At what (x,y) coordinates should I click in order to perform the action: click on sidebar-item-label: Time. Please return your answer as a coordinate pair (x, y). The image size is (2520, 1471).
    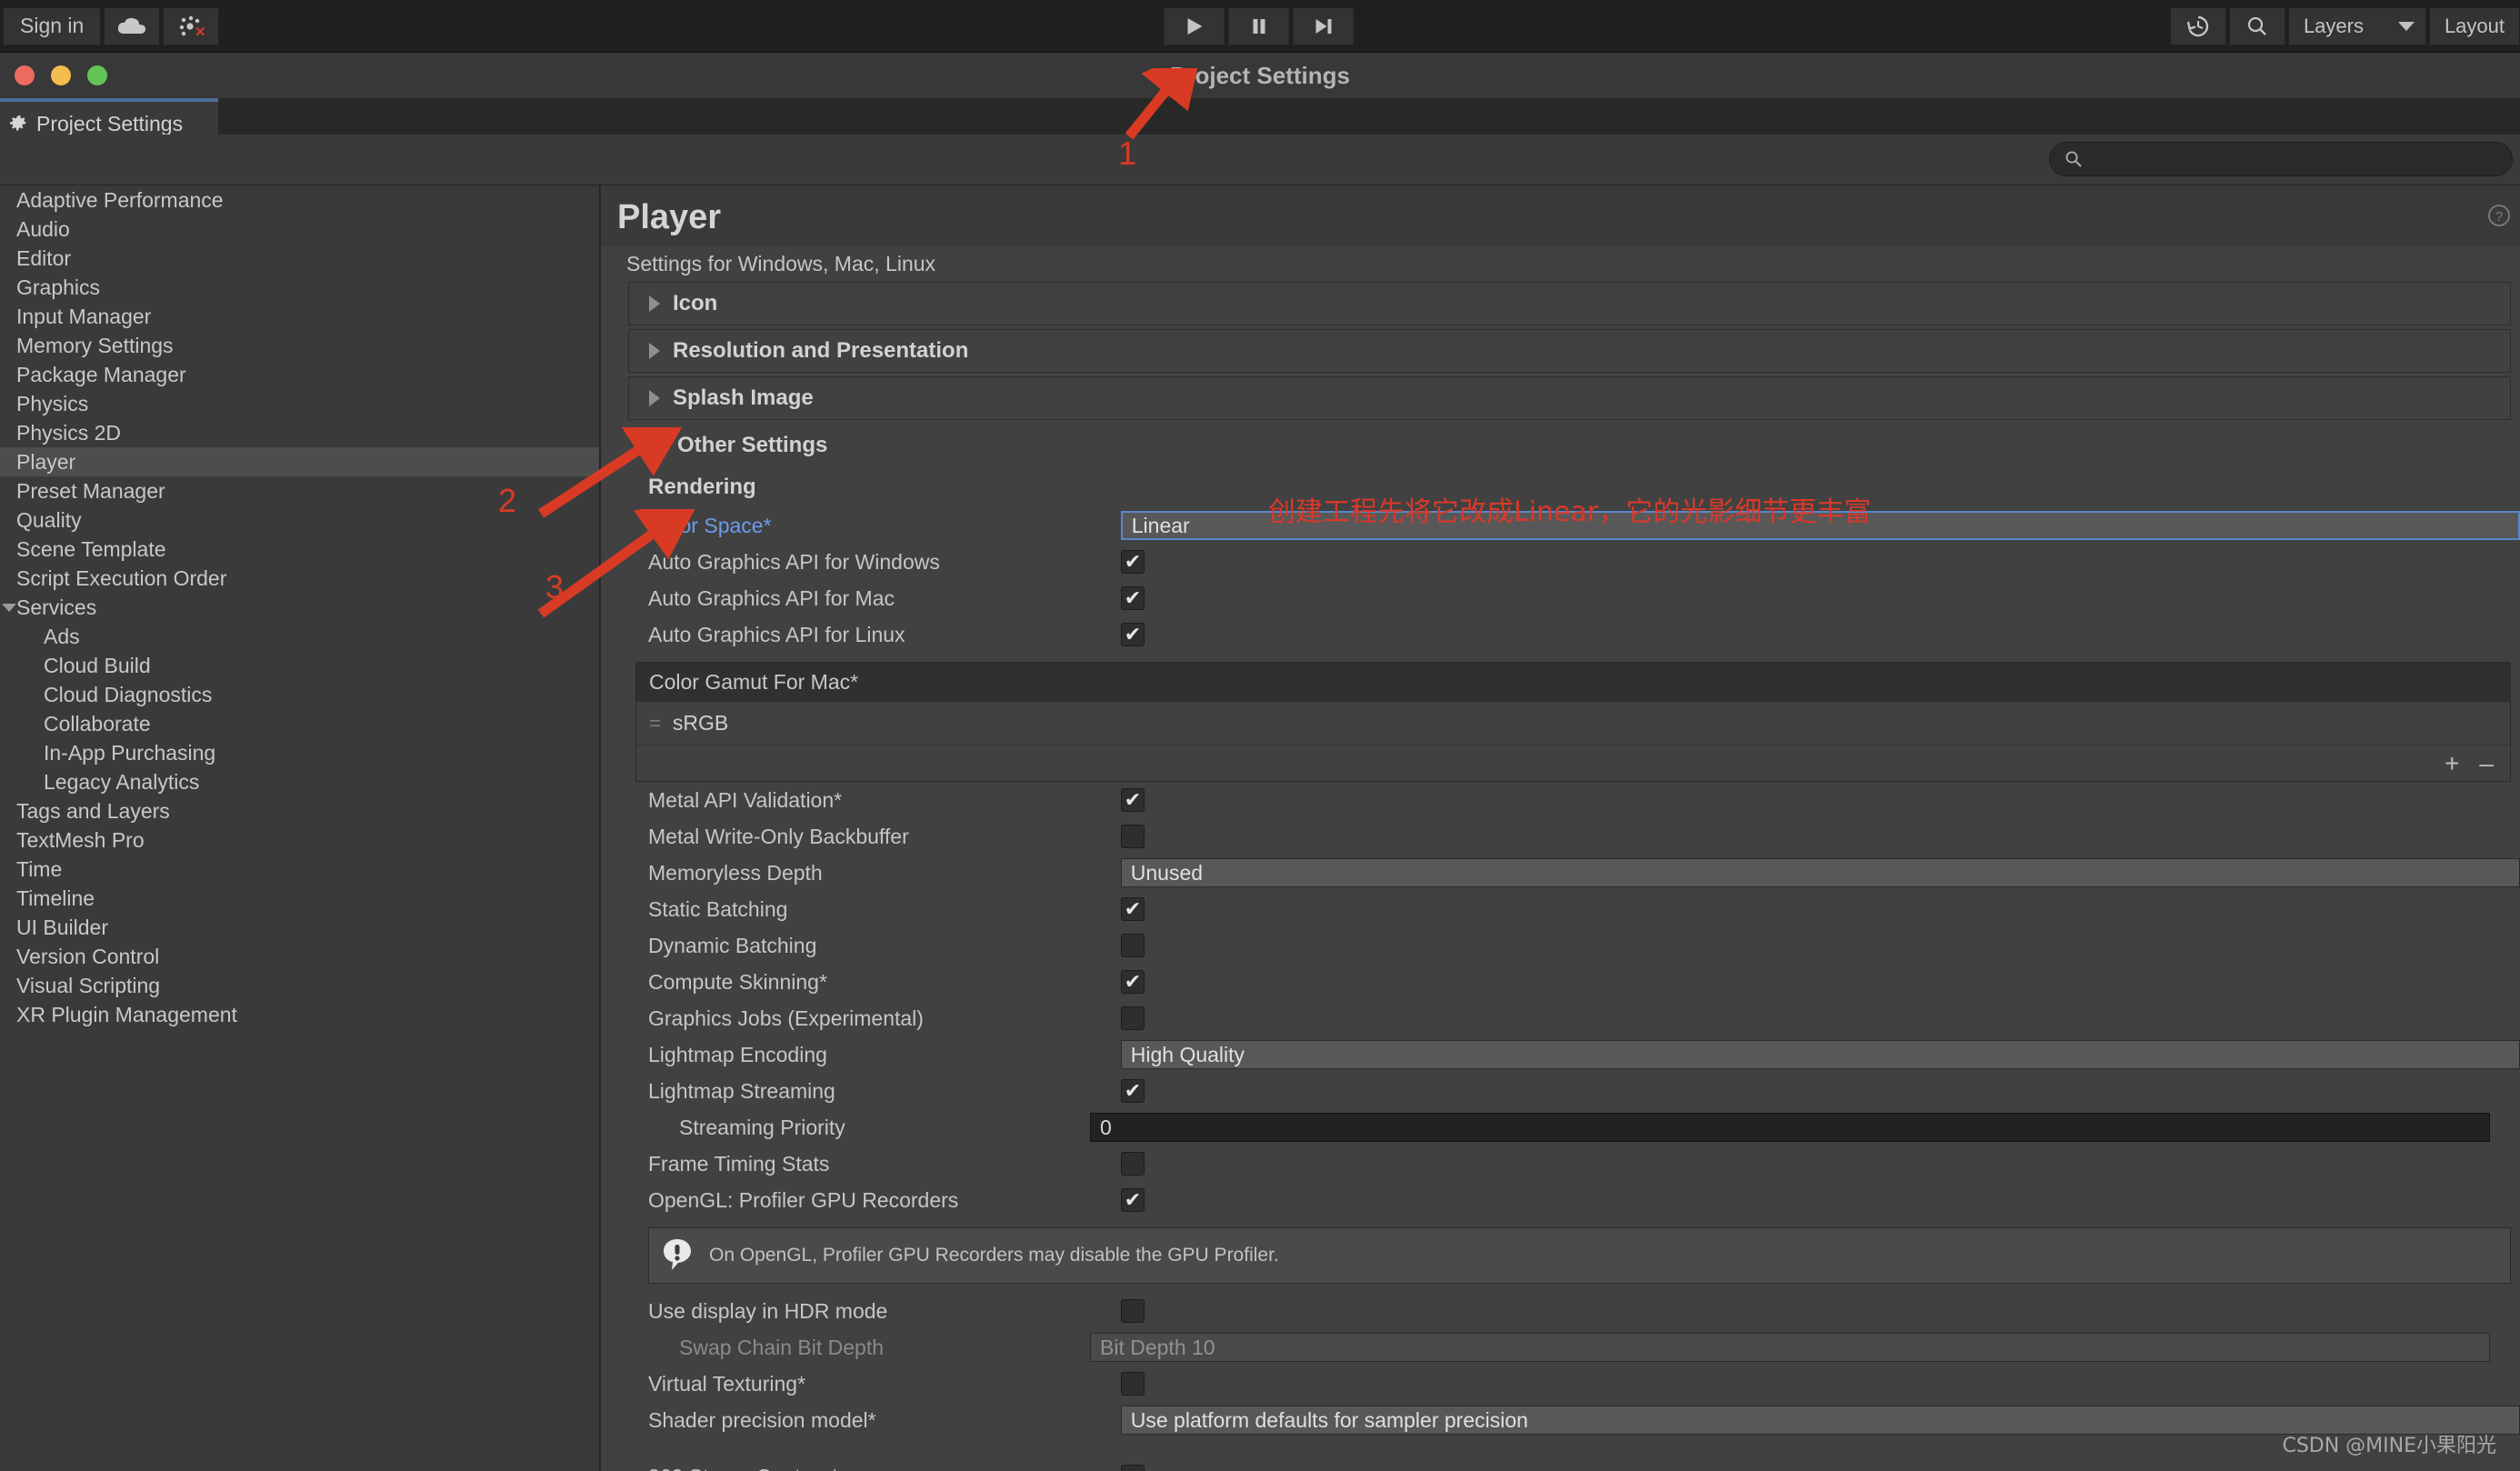
    Looking at the image, I should click on (39, 868).